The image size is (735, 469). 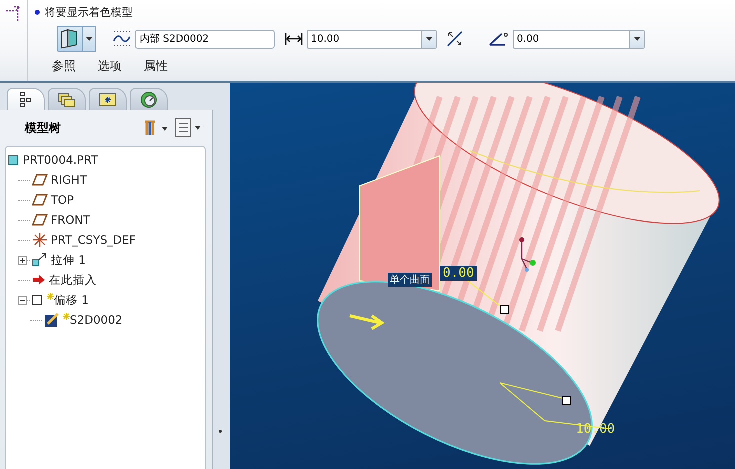 What do you see at coordinates (37, 12) in the screenshot?
I see `message-bullet-icon` at bounding box center [37, 12].